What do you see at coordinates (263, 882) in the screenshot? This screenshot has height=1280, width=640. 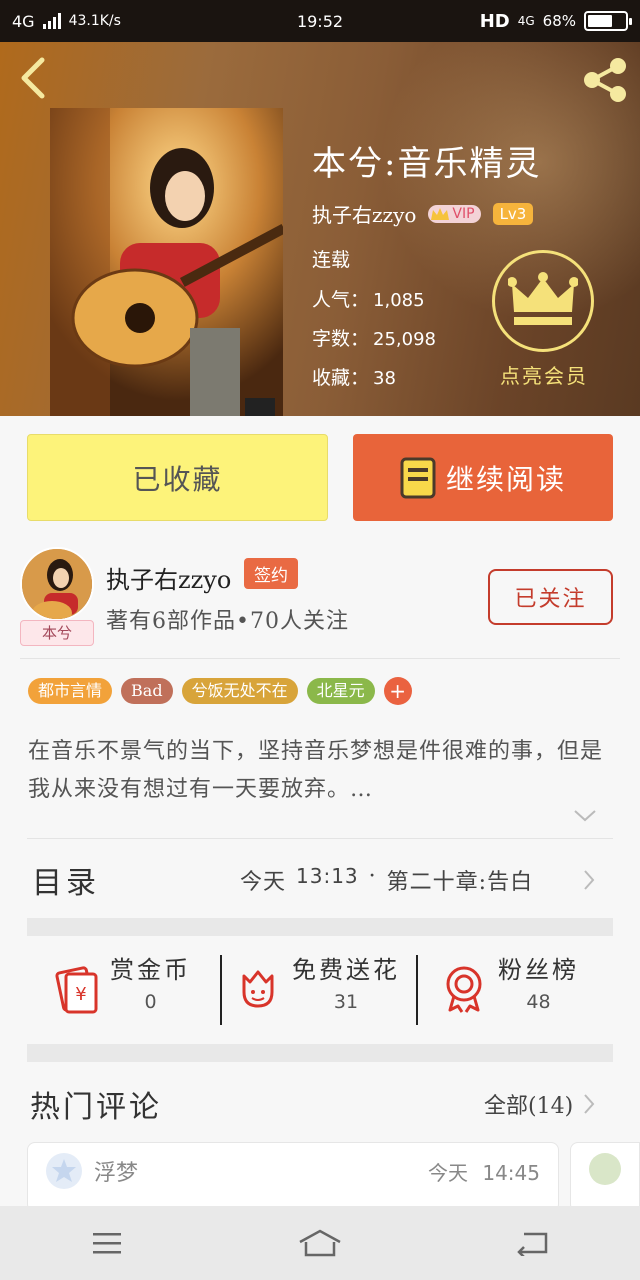 I see `latest-chapter-day: 今天` at bounding box center [263, 882].